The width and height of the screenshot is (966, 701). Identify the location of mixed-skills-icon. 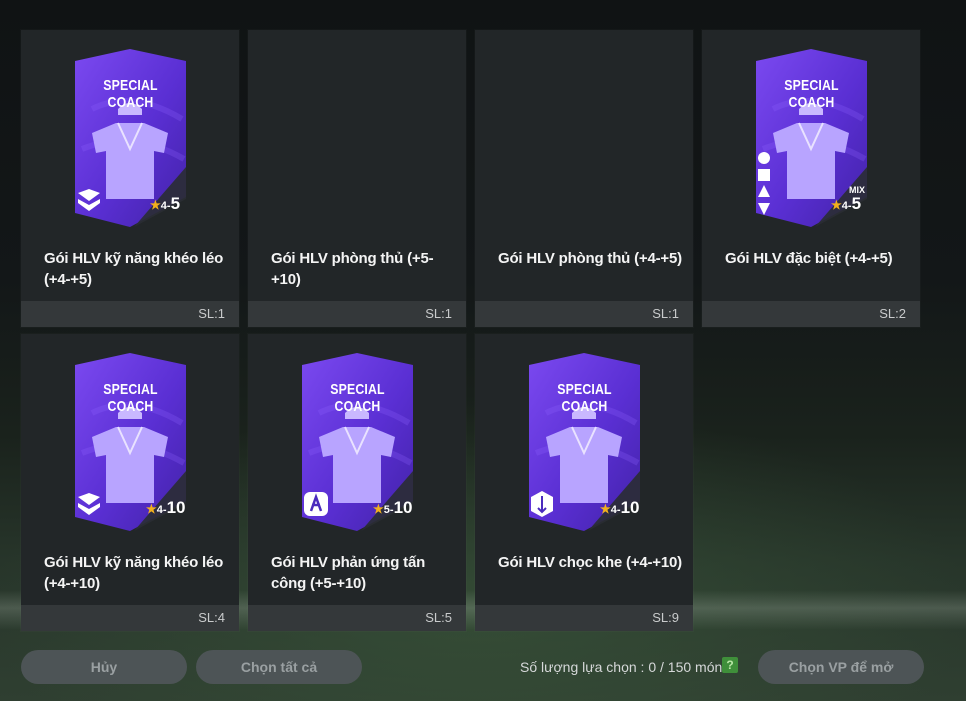
(764, 183).